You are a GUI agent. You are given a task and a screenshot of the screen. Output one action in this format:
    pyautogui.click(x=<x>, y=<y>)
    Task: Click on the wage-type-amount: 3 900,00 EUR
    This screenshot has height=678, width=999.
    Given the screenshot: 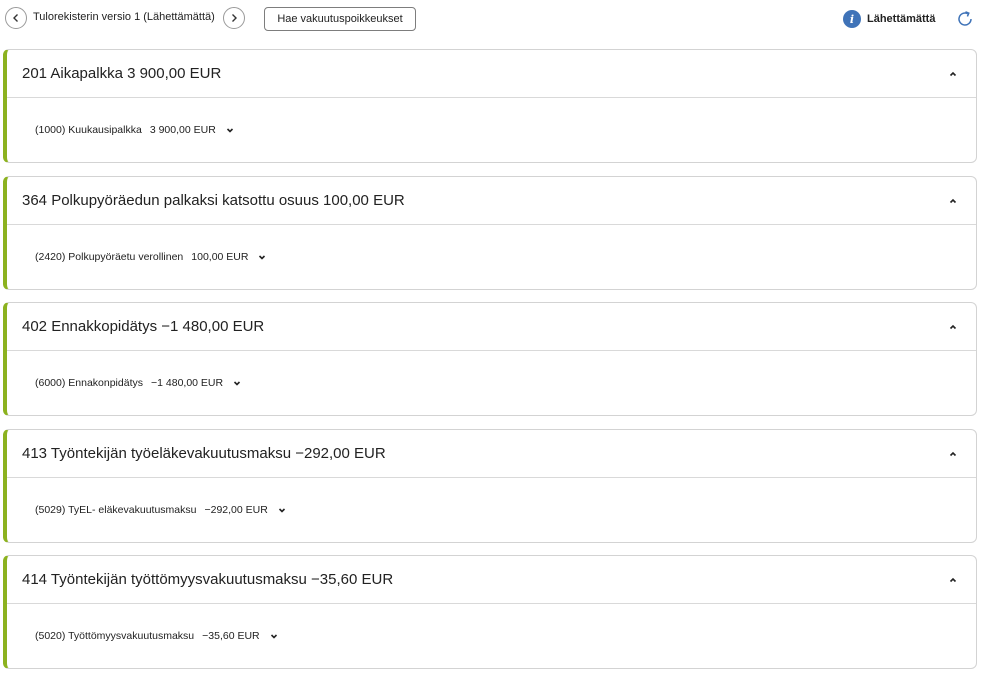 What is the action you would take?
    pyautogui.click(x=182, y=130)
    